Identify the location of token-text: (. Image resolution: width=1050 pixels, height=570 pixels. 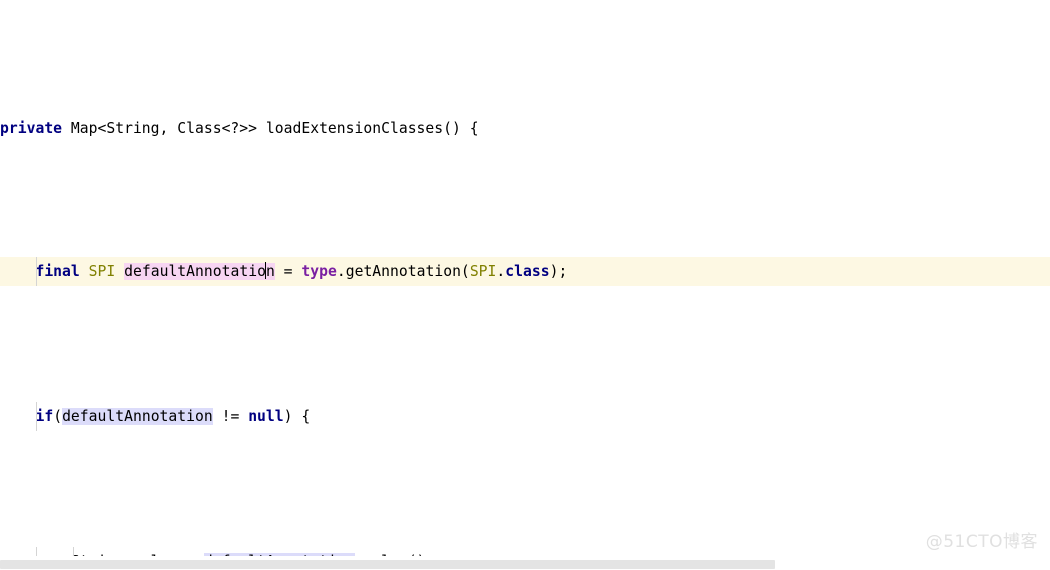
(58, 416).